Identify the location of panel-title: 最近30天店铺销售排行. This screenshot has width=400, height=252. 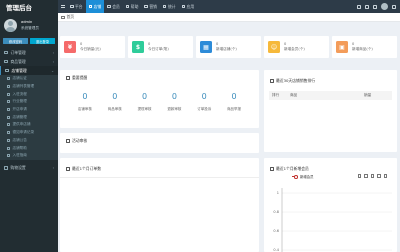
(296, 80).